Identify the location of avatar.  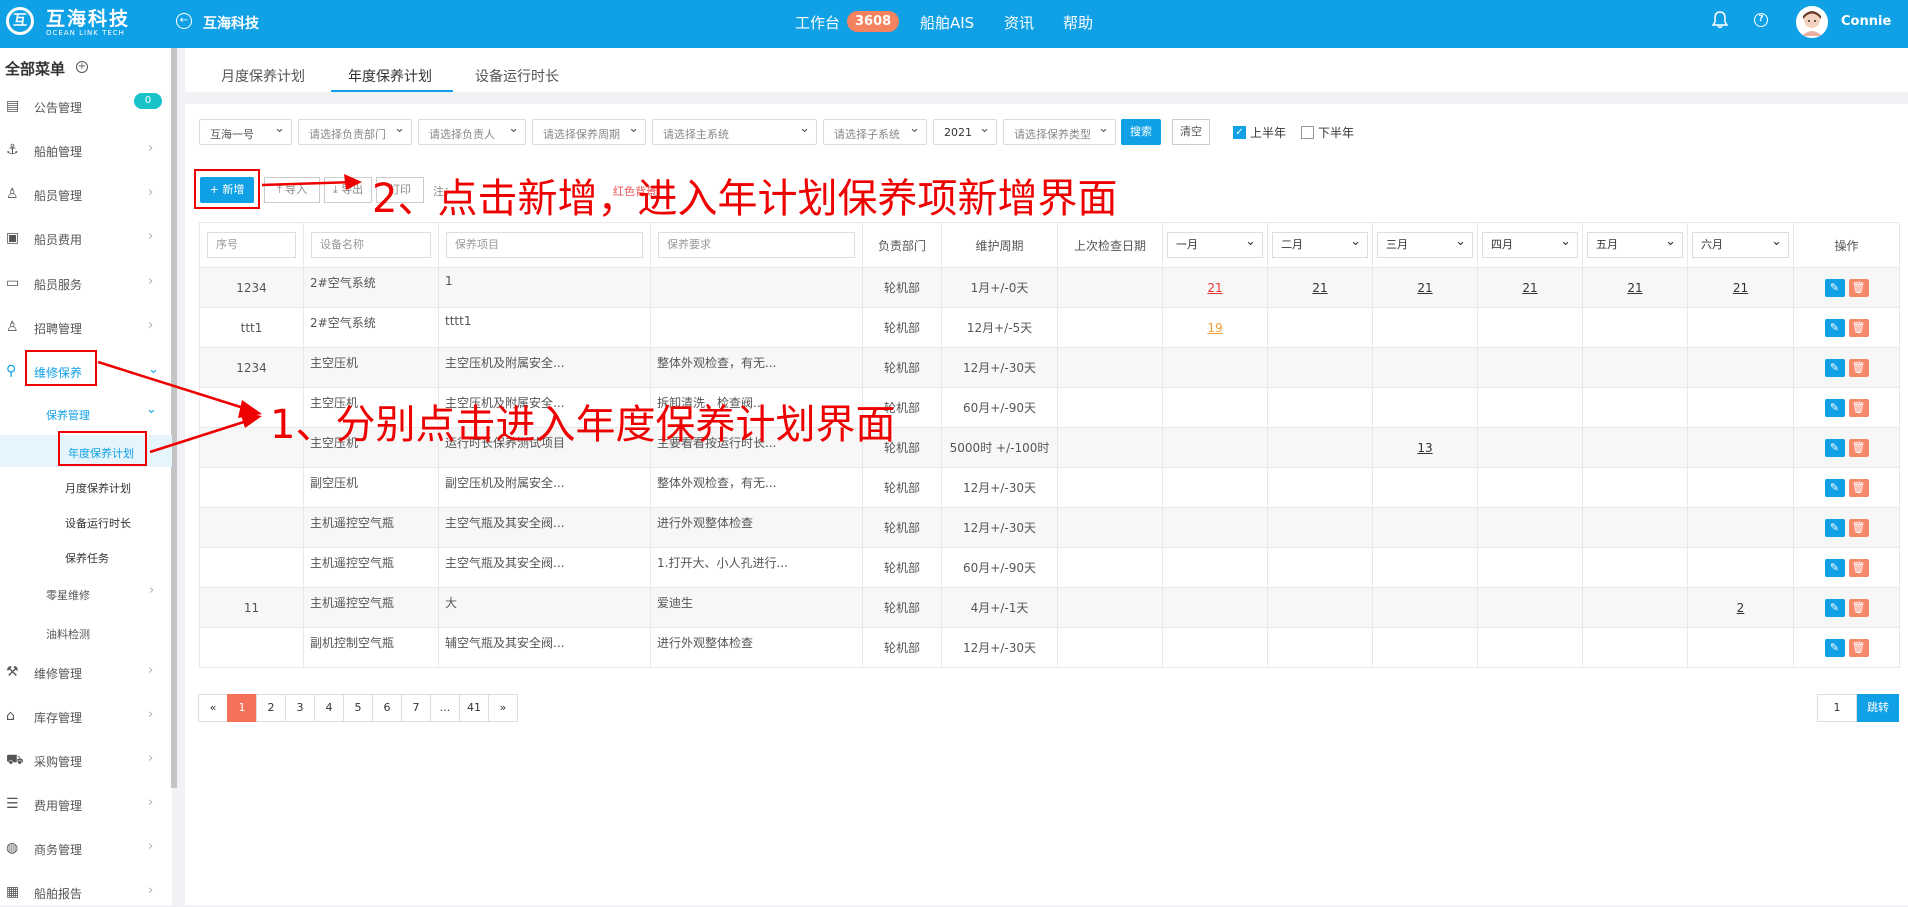
(1812, 22).